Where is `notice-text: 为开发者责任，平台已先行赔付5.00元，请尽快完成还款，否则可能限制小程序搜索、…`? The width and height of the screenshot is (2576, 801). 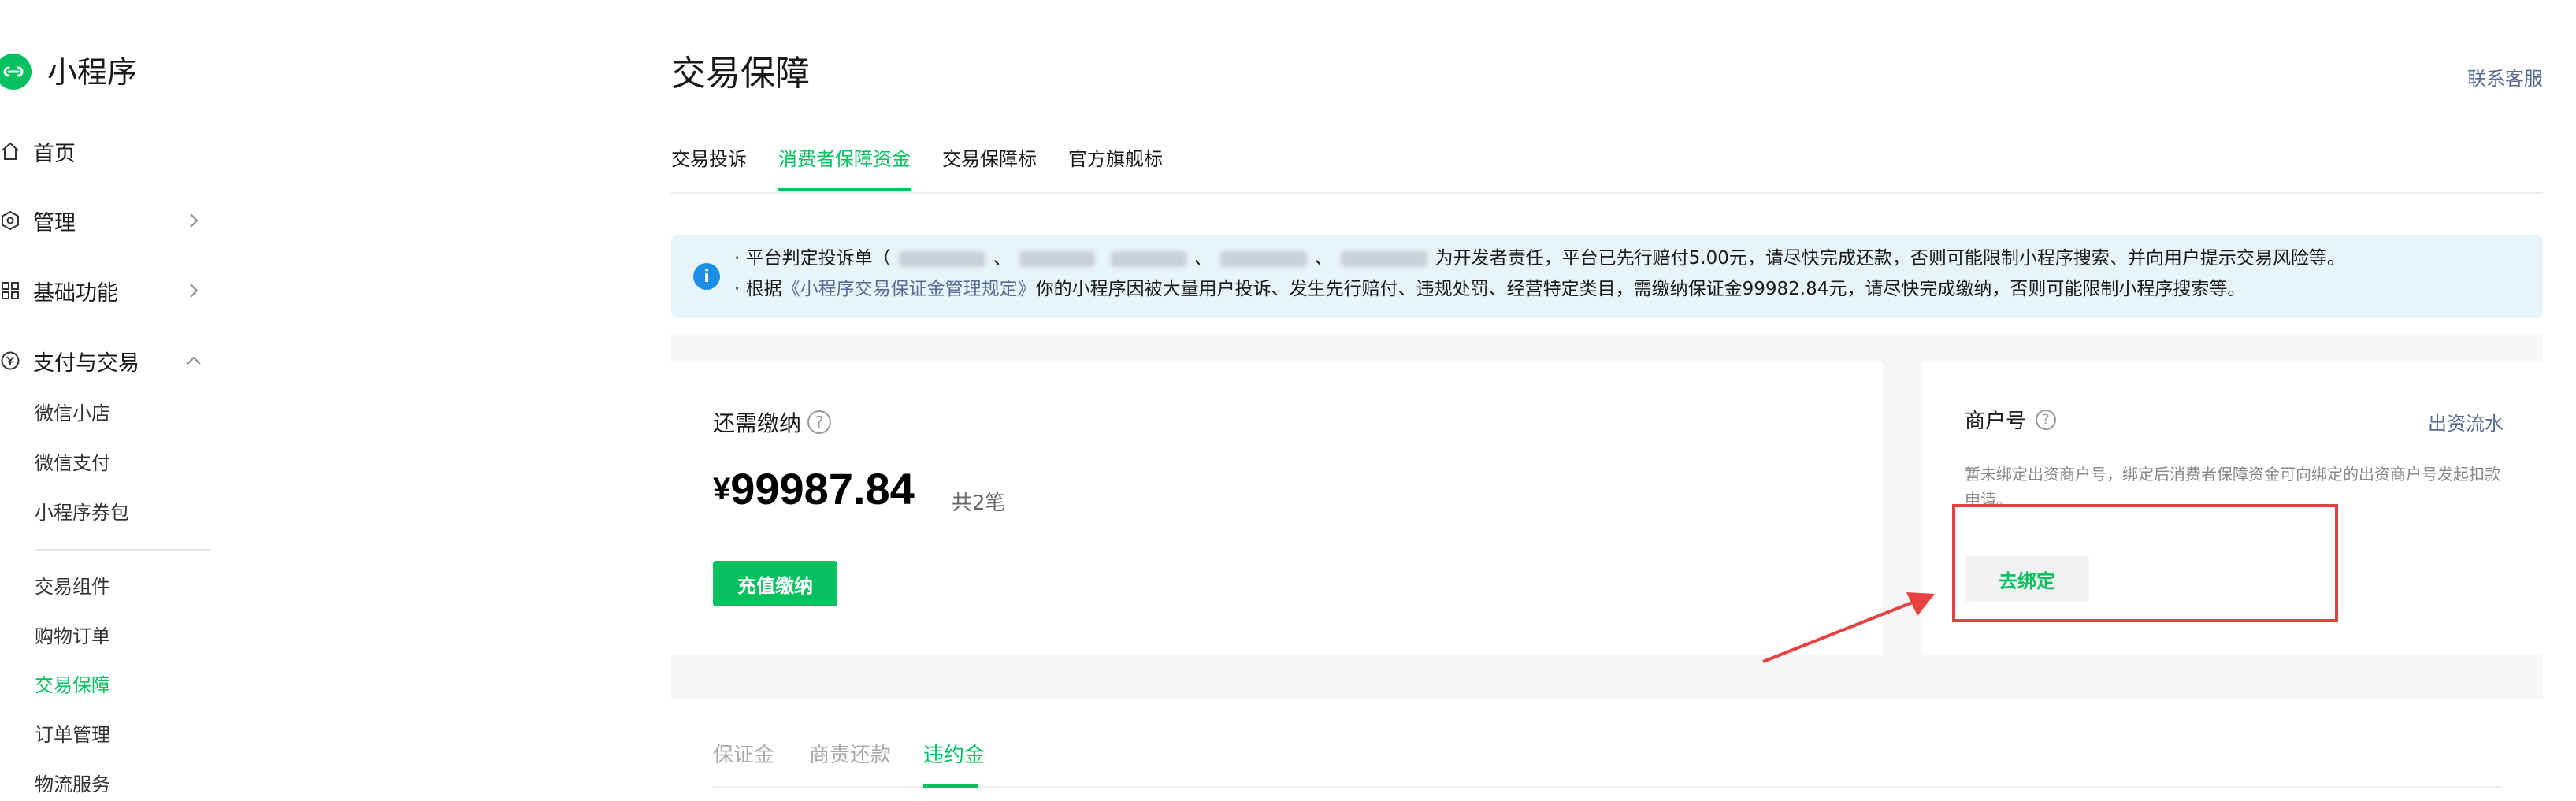
notice-text: 为开发者责任，平台已先行赔付5.00元，请尽快完成还款，否则可能限制小程序搜索、… is located at coordinates (1890, 258).